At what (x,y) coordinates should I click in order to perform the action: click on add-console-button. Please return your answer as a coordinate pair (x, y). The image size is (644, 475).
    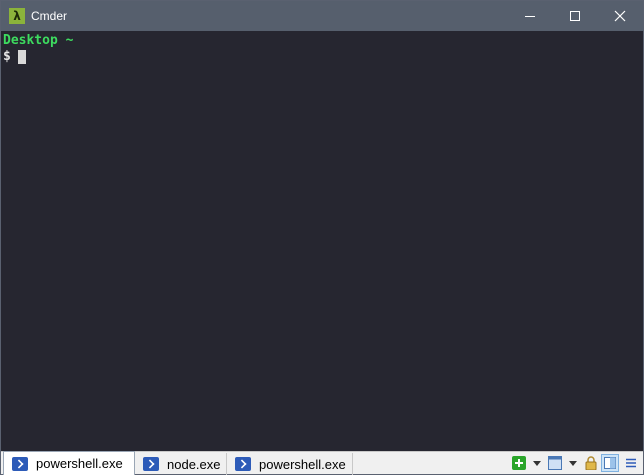
    Looking at the image, I should click on (519, 463).